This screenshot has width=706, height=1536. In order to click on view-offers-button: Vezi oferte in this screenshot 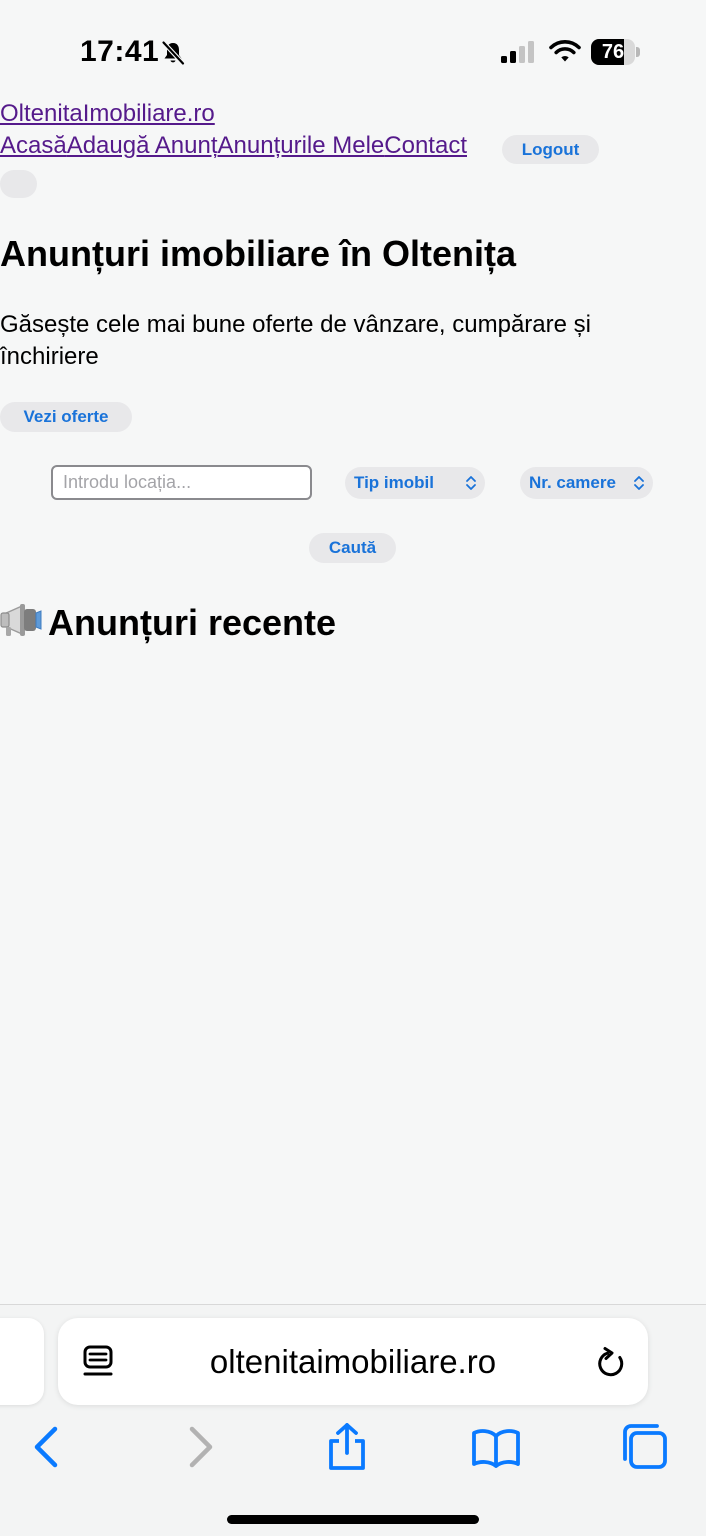, I will do `click(66, 417)`.